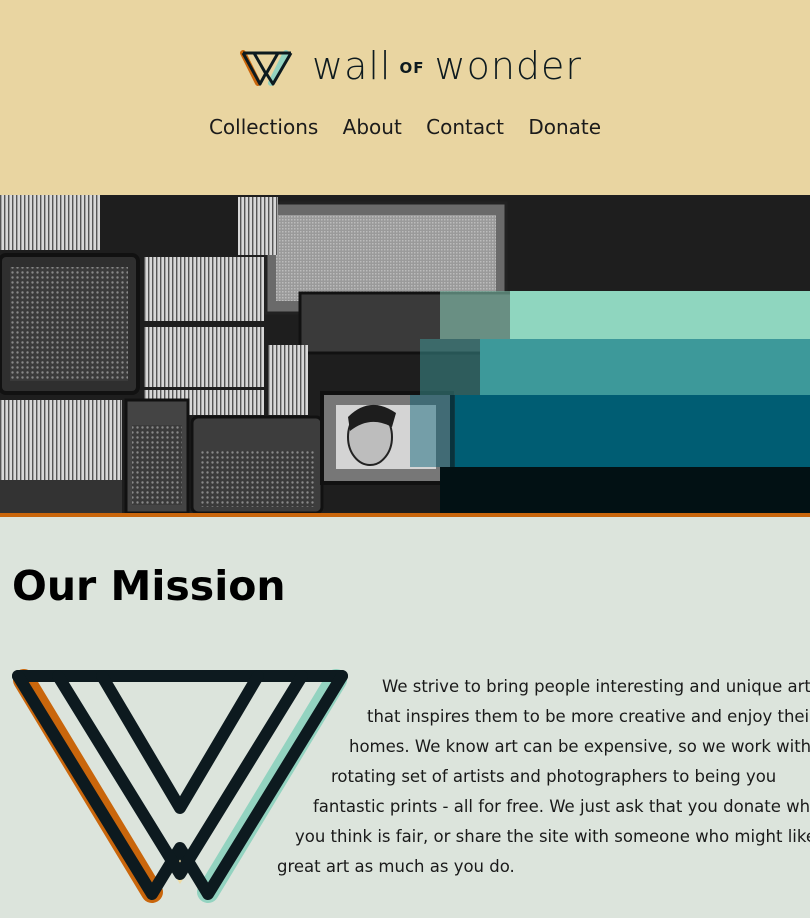  I want to click on mission-line: great art as much as you do., so click(396, 866).